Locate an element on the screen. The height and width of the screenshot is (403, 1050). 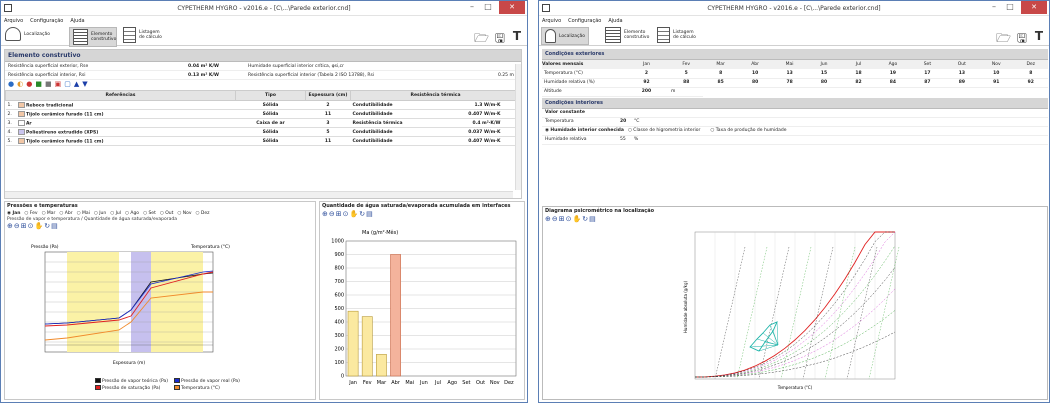
layer-type: Sólida is located at coordinates (270, 141).